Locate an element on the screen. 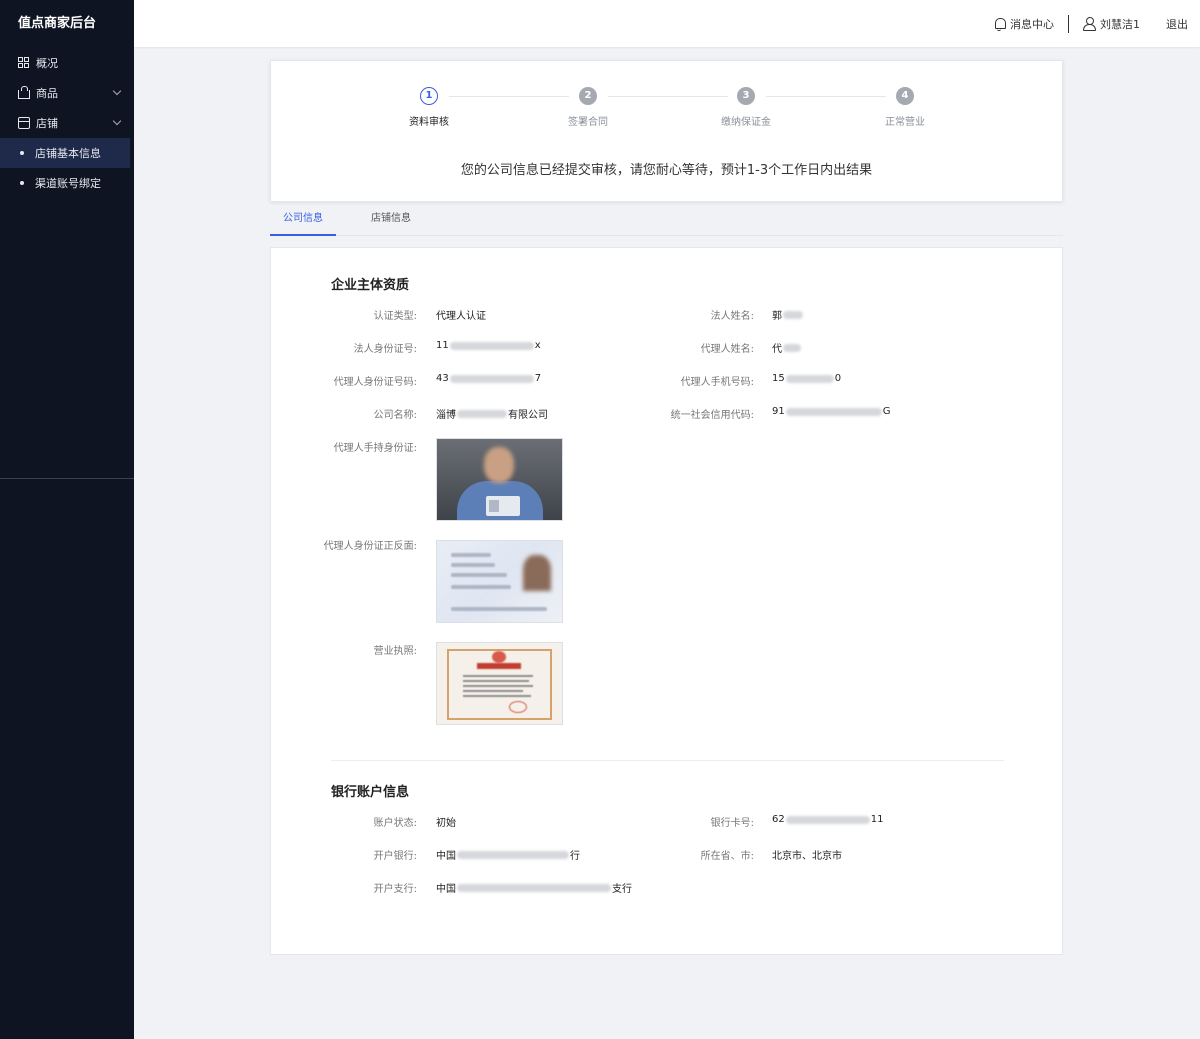 This screenshot has width=1200, height=1039. step-number: 4 is located at coordinates (905, 96).